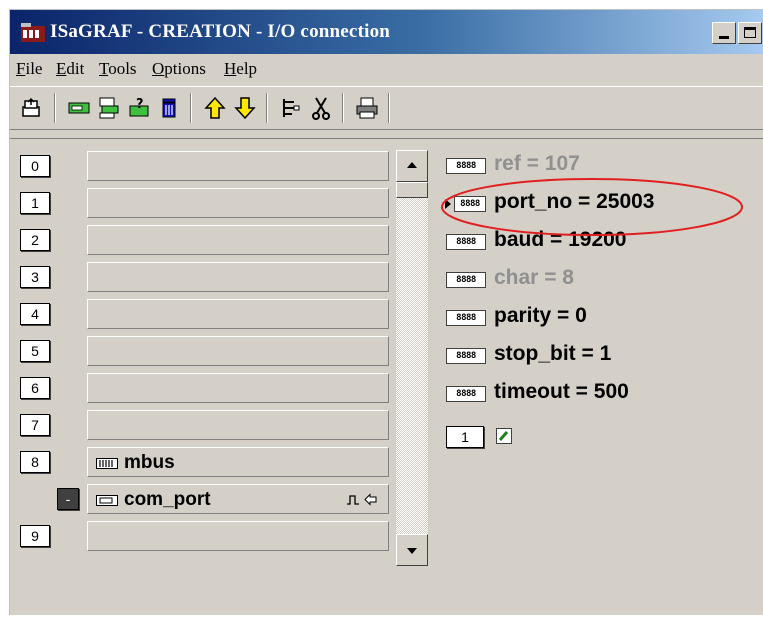 The height and width of the screenshot is (617, 763). What do you see at coordinates (238, 351) in the screenshot?
I see `slot-5-bar` at bounding box center [238, 351].